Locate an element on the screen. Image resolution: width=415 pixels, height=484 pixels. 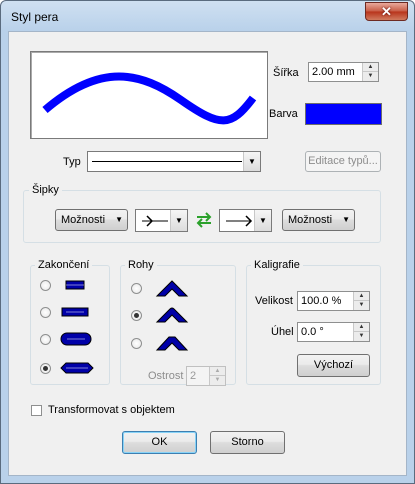
corner-radio-round is located at coordinates (136, 315).